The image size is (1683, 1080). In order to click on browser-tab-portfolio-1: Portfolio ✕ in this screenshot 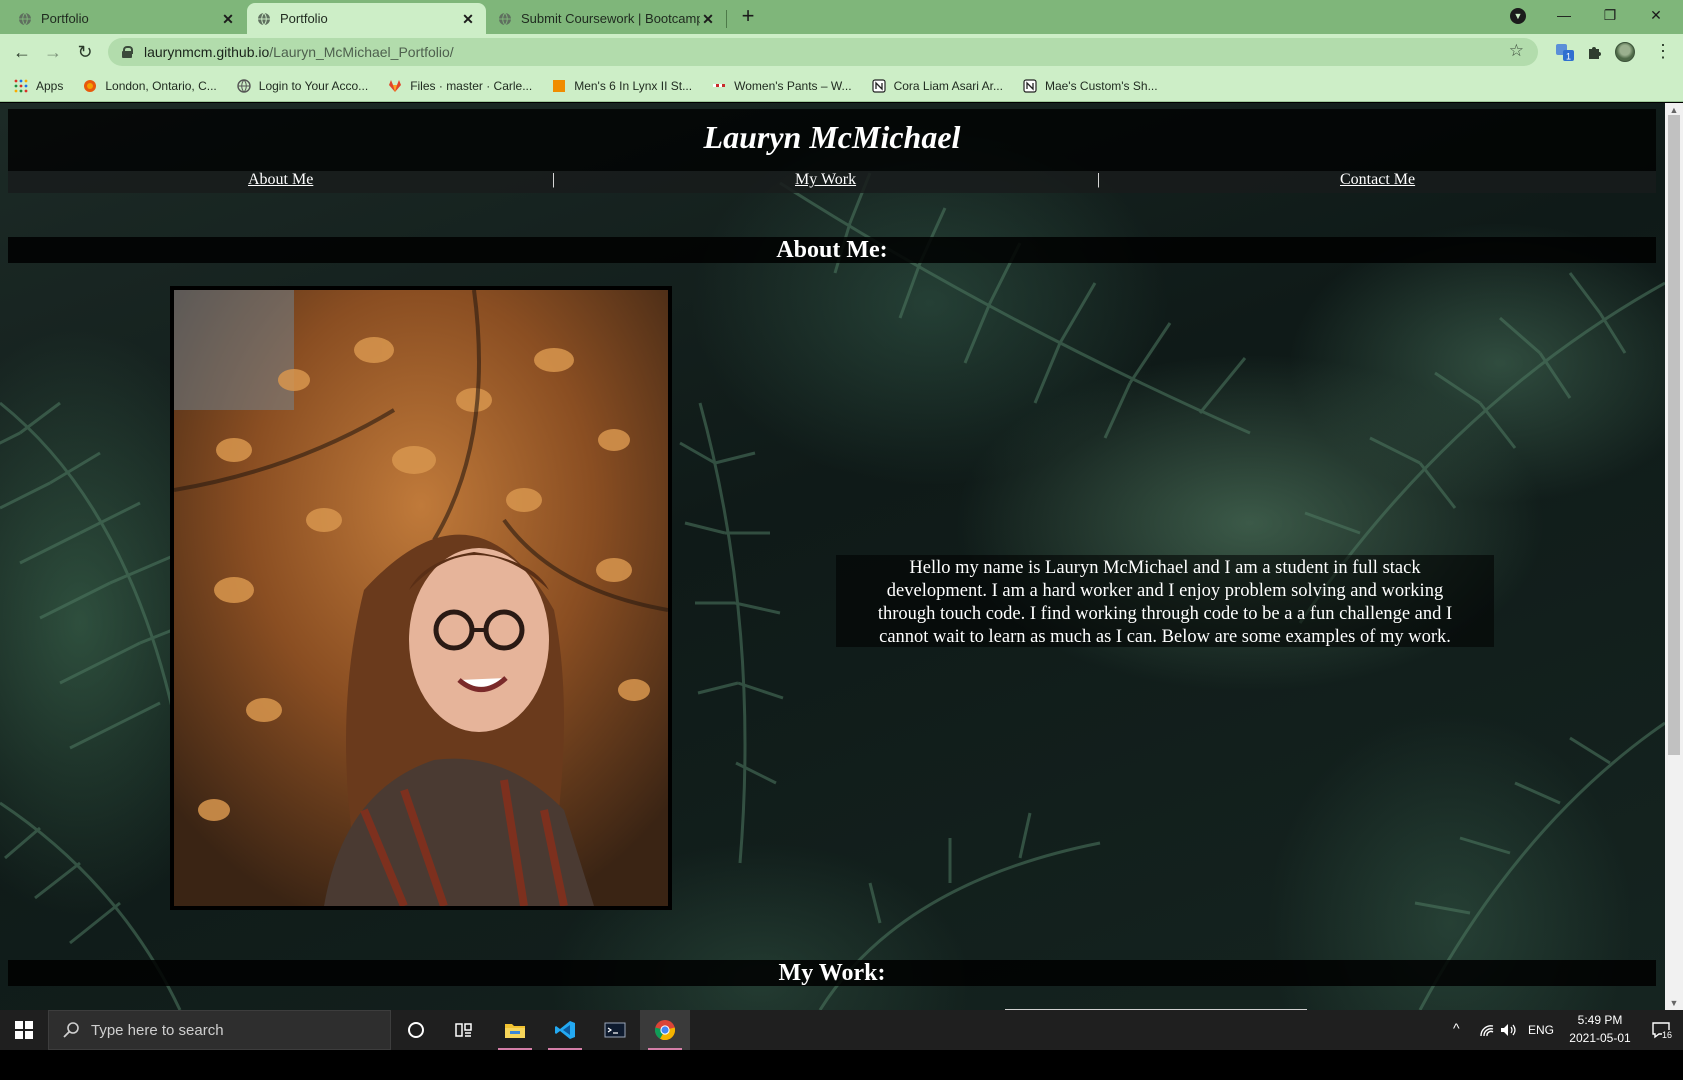, I will do `click(127, 18)`.